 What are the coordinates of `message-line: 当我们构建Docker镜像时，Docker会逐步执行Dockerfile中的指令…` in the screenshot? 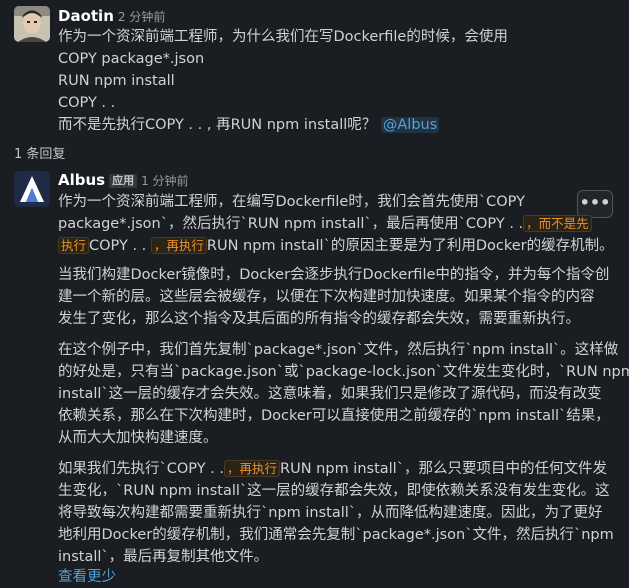 It's located at (334, 275).